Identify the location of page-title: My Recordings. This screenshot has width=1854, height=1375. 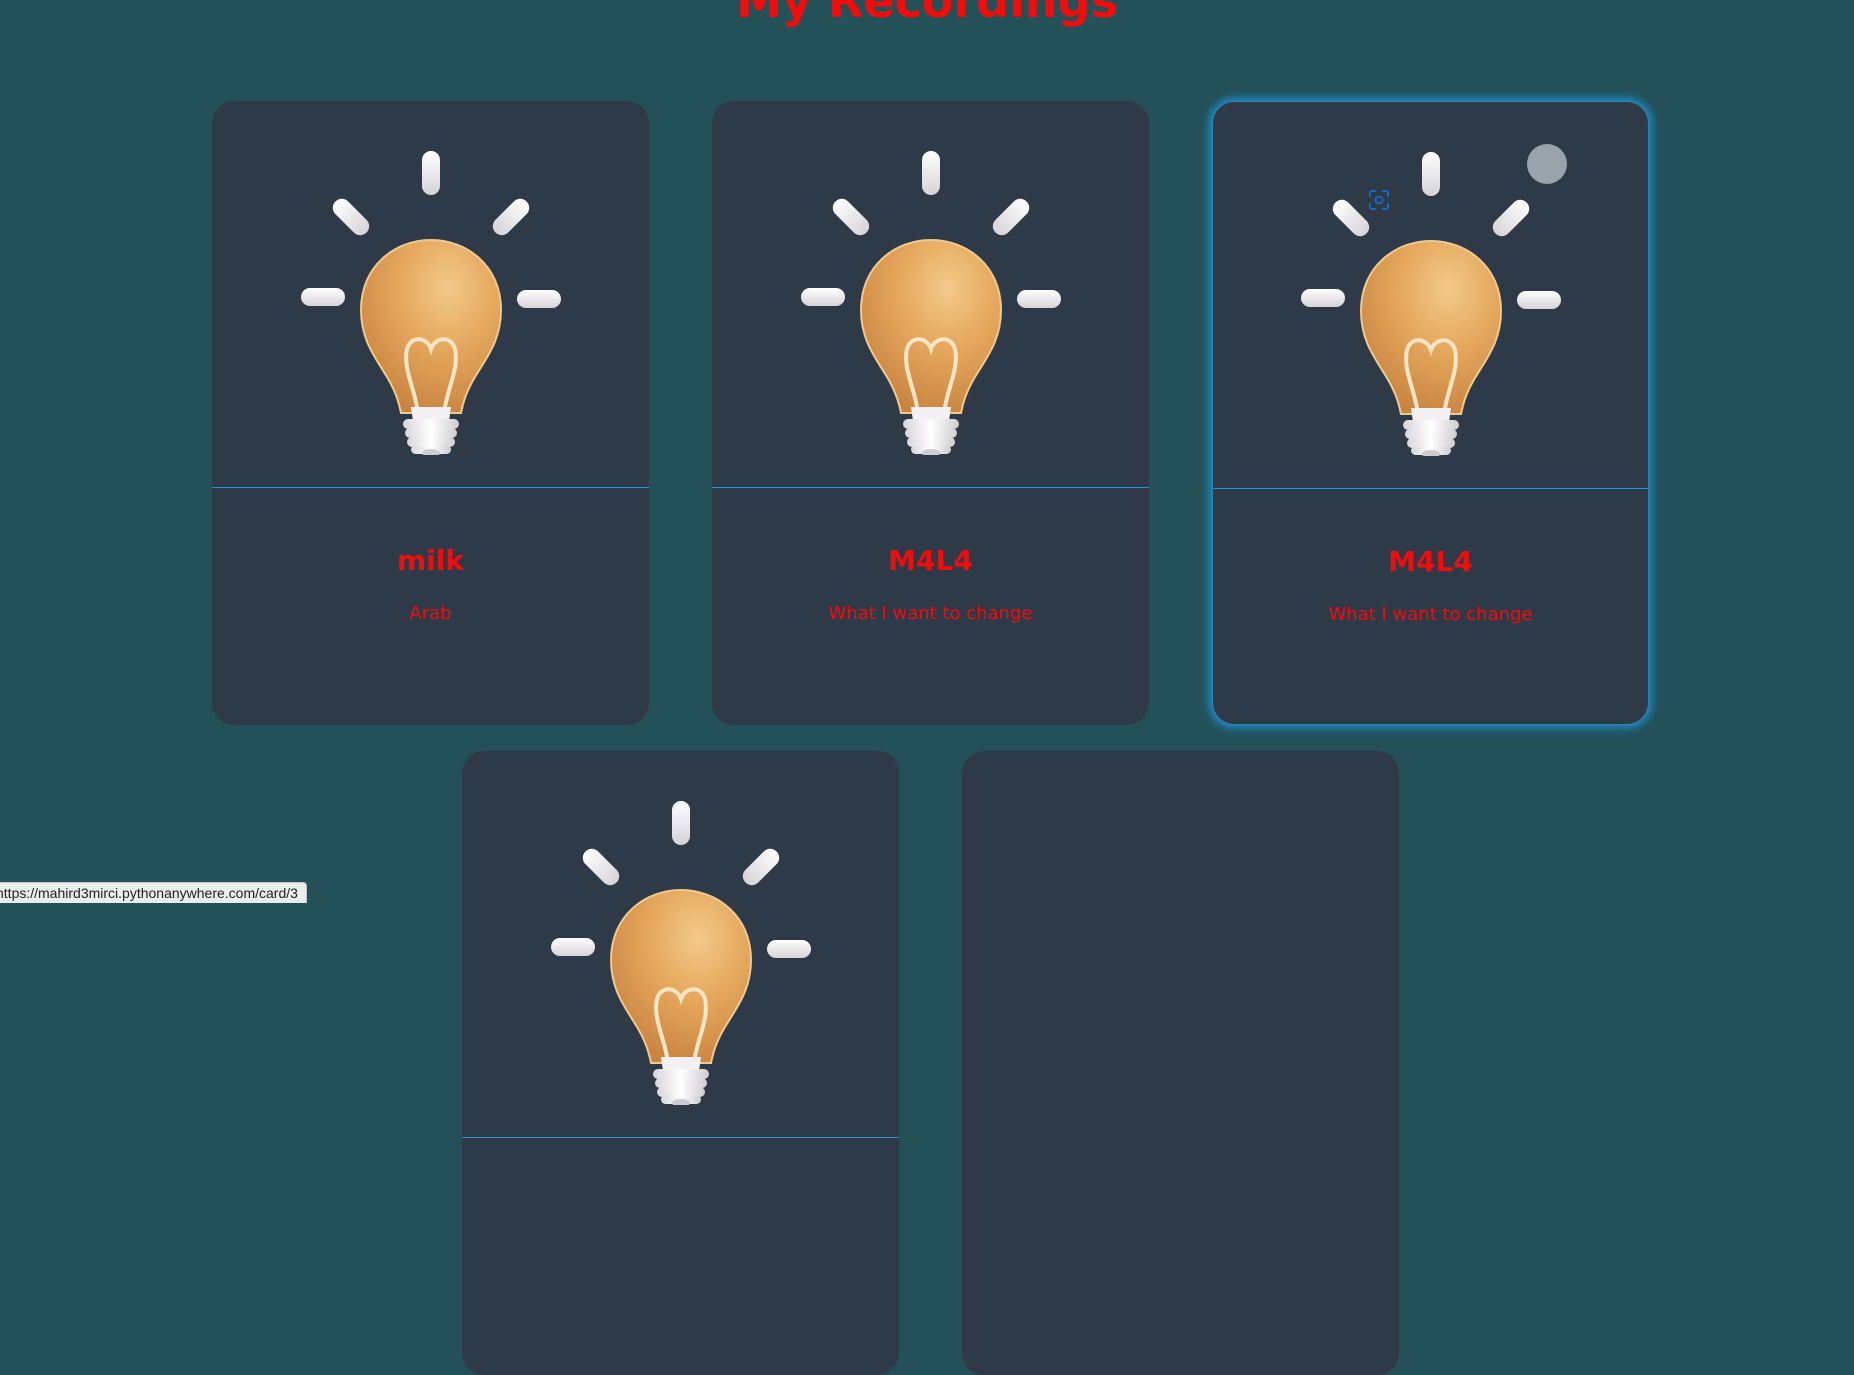
(927, 14).